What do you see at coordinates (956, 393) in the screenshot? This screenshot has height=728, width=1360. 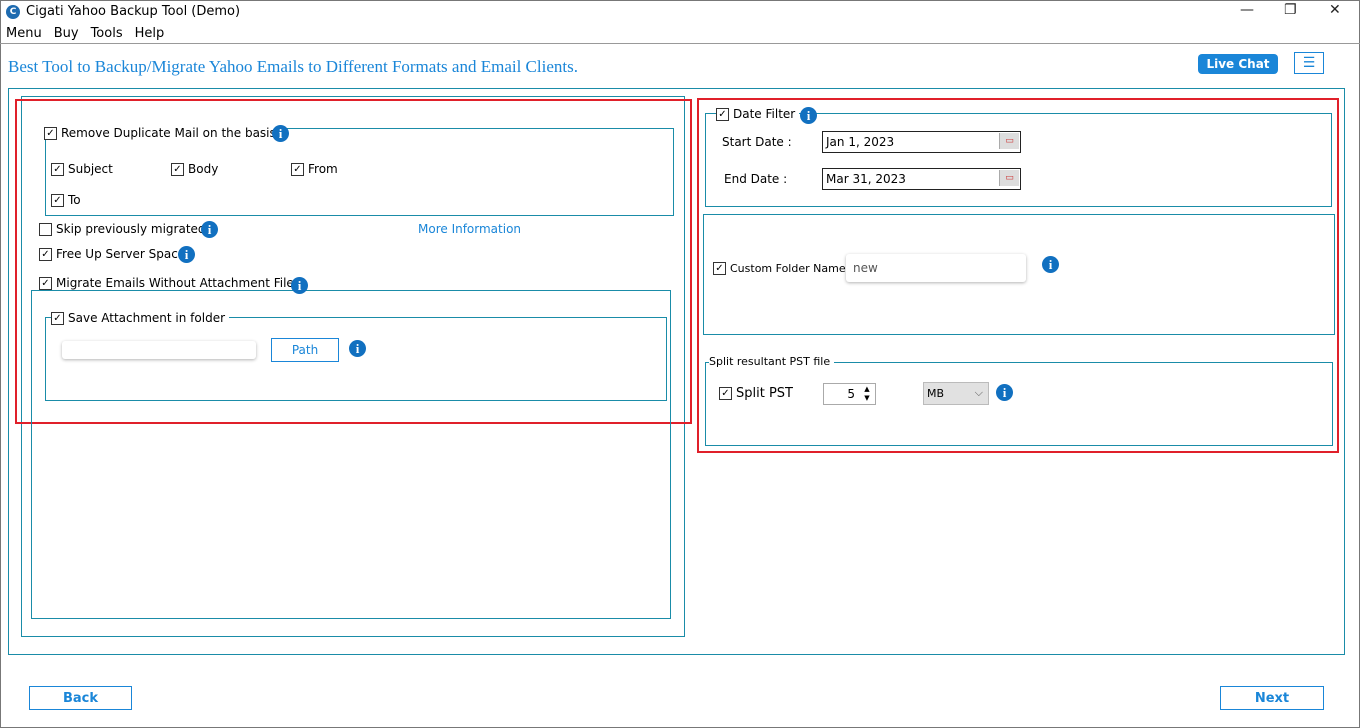 I see `split-unit-select: MB ⌵` at bounding box center [956, 393].